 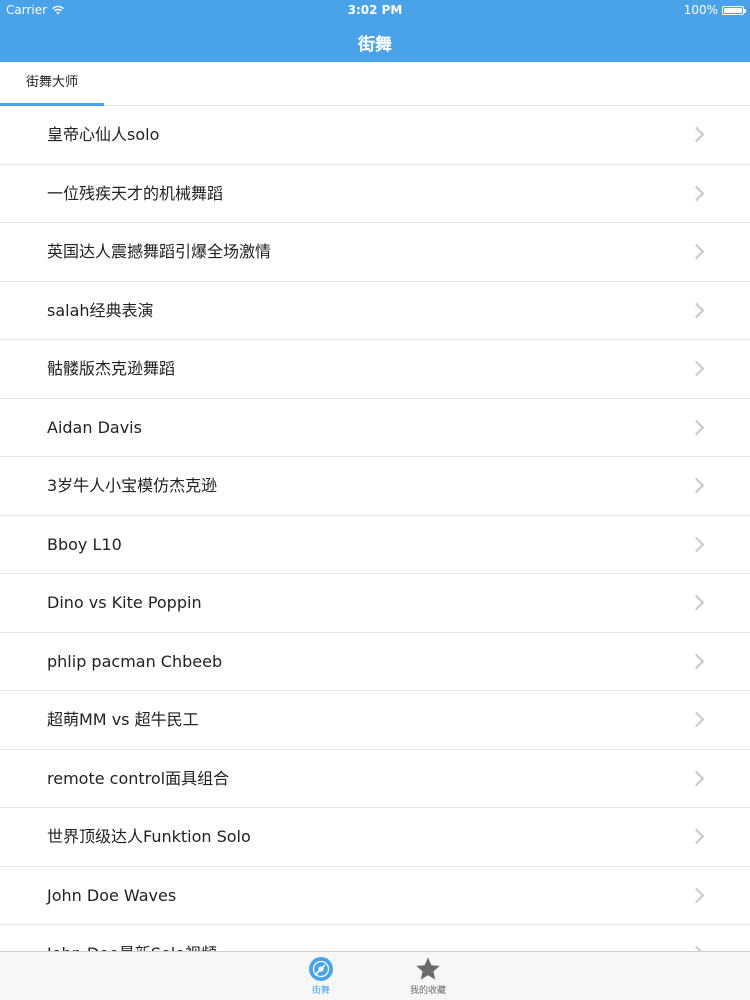 I want to click on list-item-title: 一位残疾天才的机械舞蹈, so click(x=135, y=193).